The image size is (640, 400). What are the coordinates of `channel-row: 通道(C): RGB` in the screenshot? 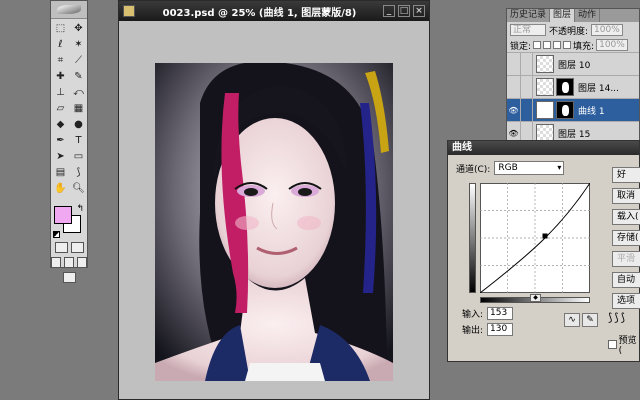 It's located at (510, 168).